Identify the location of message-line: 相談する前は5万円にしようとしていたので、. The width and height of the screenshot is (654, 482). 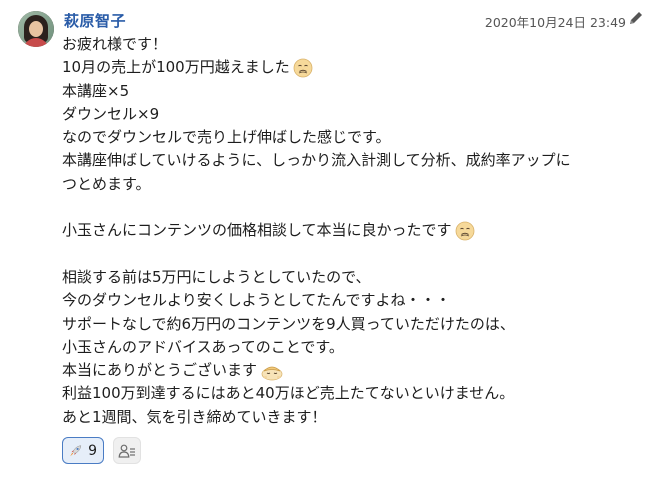
(216, 276).